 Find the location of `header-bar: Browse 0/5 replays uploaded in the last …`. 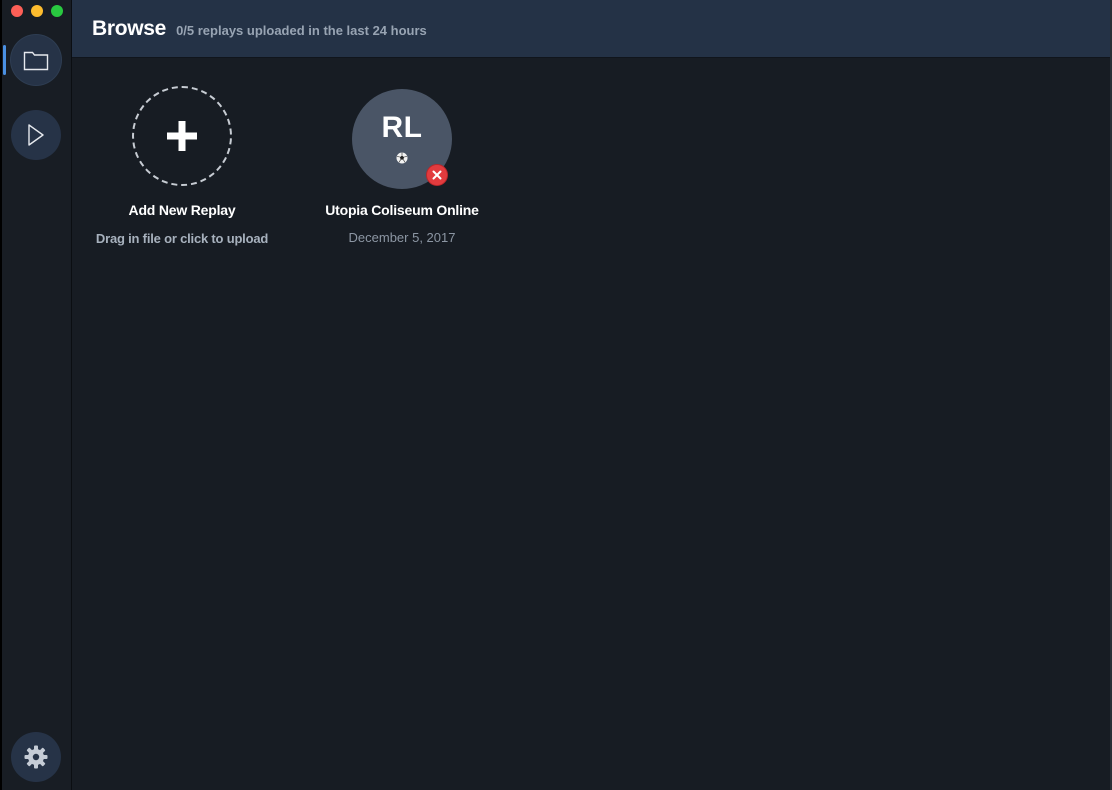

header-bar: Browse 0/5 replays uploaded in the last … is located at coordinates (591, 29).